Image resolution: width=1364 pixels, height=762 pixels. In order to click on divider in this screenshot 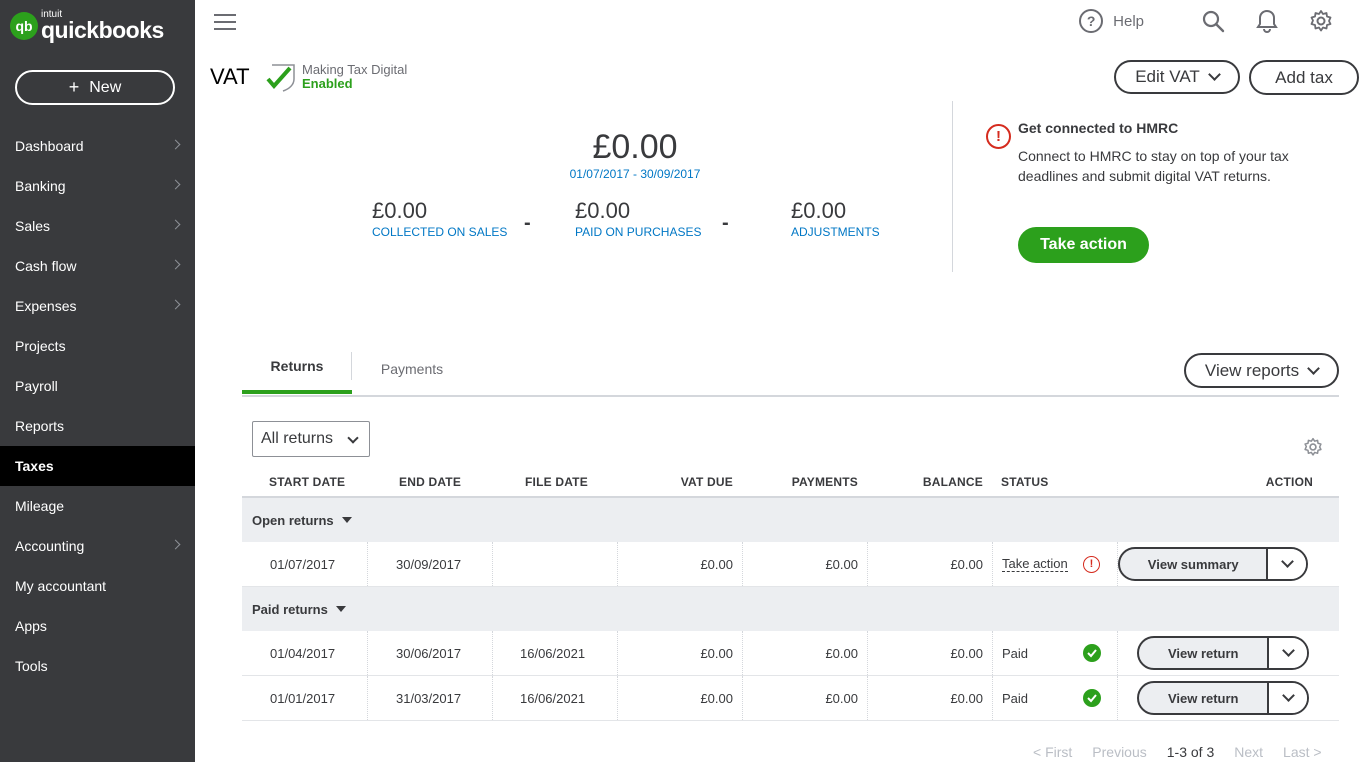, I will do `click(952, 186)`.